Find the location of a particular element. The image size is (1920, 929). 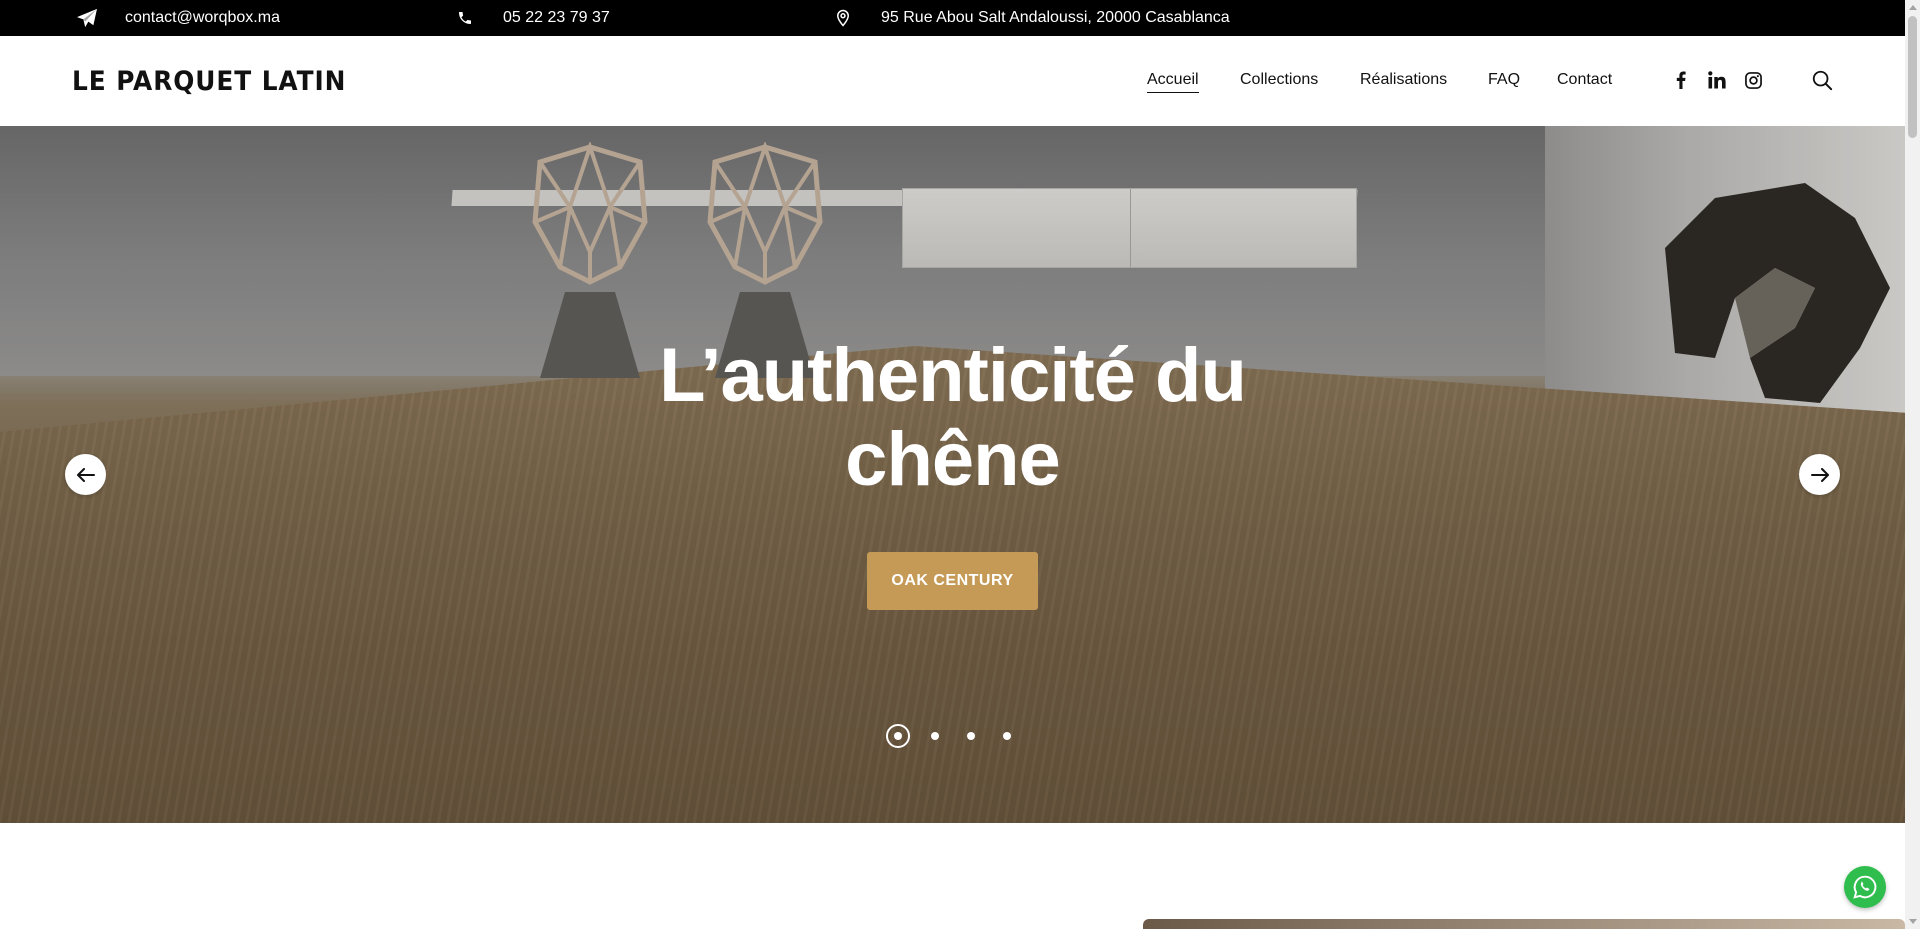

nav-item-realisations: Réalisations is located at coordinates (1403, 80).